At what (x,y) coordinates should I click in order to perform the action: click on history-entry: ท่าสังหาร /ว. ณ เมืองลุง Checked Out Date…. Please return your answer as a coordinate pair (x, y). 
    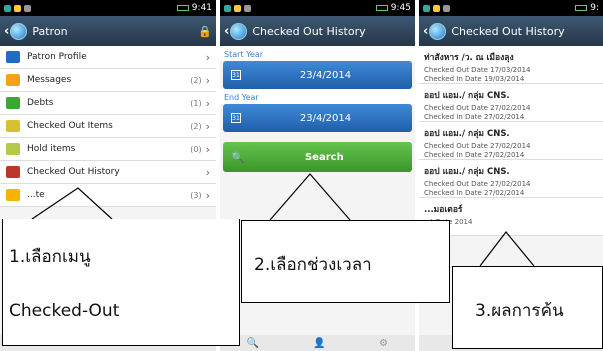
    Looking at the image, I should click on (511, 65).